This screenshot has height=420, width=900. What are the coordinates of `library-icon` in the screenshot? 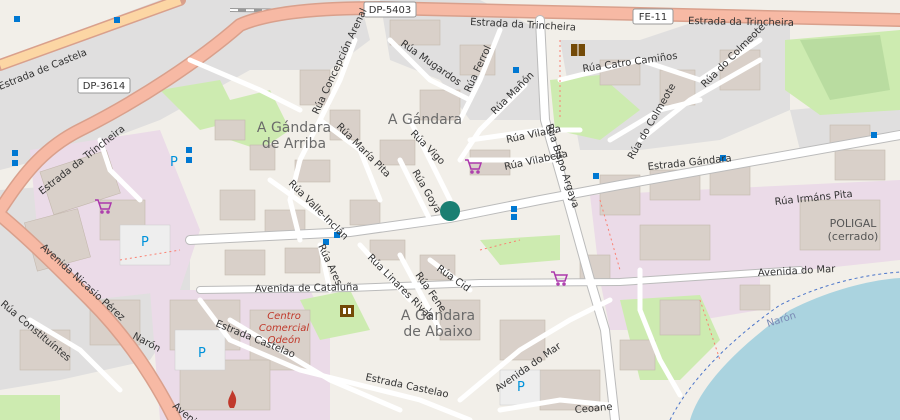 It's located at (578, 50).